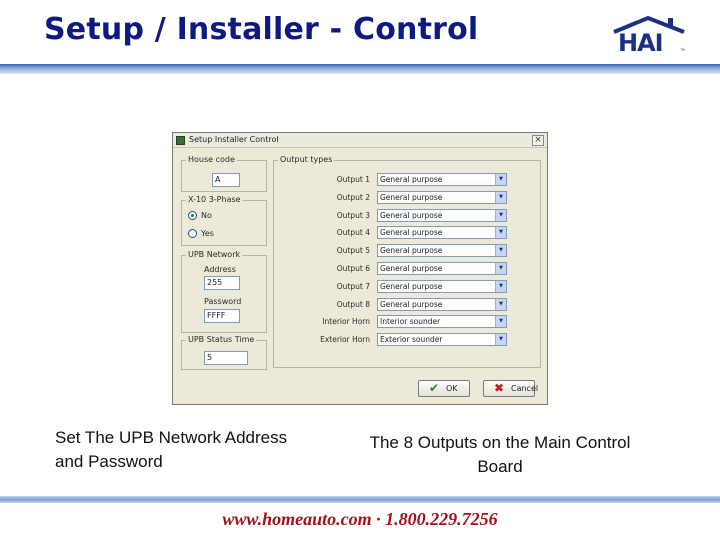 Image resolution: width=720 pixels, height=540 pixels. I want to click on output-row-label: Output 5, so click(353, 250).